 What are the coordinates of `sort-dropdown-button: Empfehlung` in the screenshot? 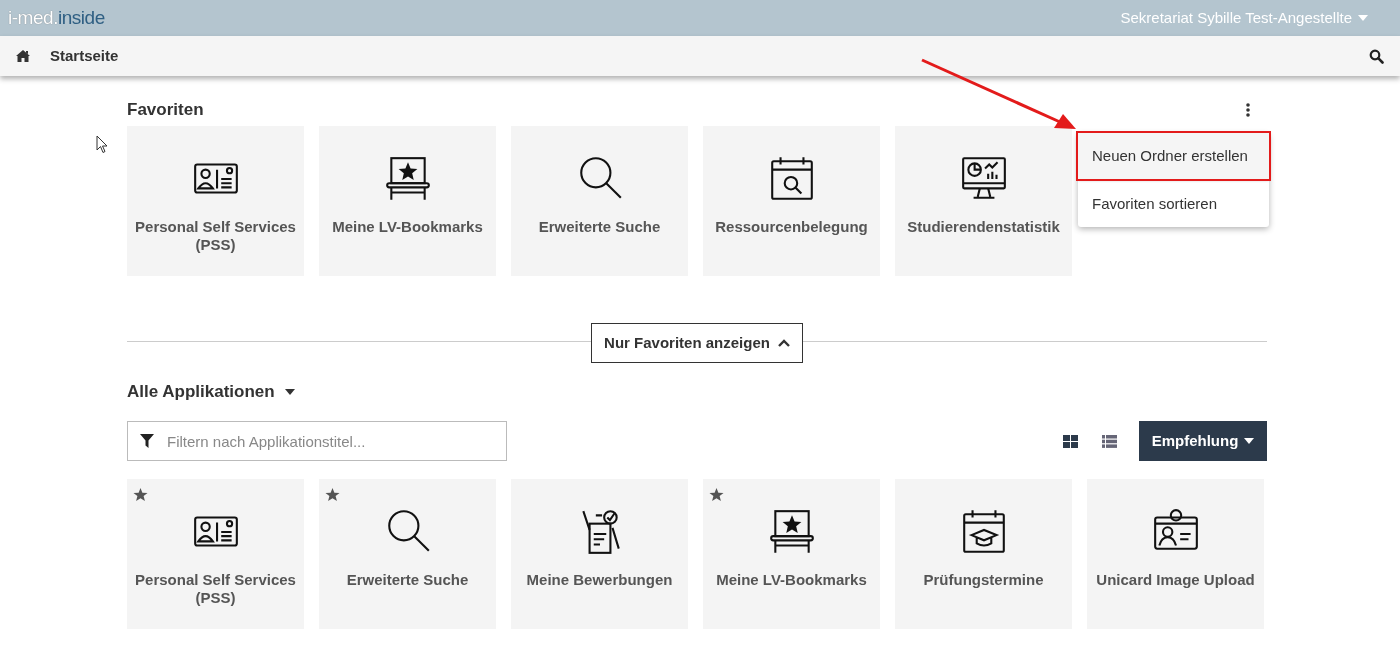 It's located at (1203, 441).